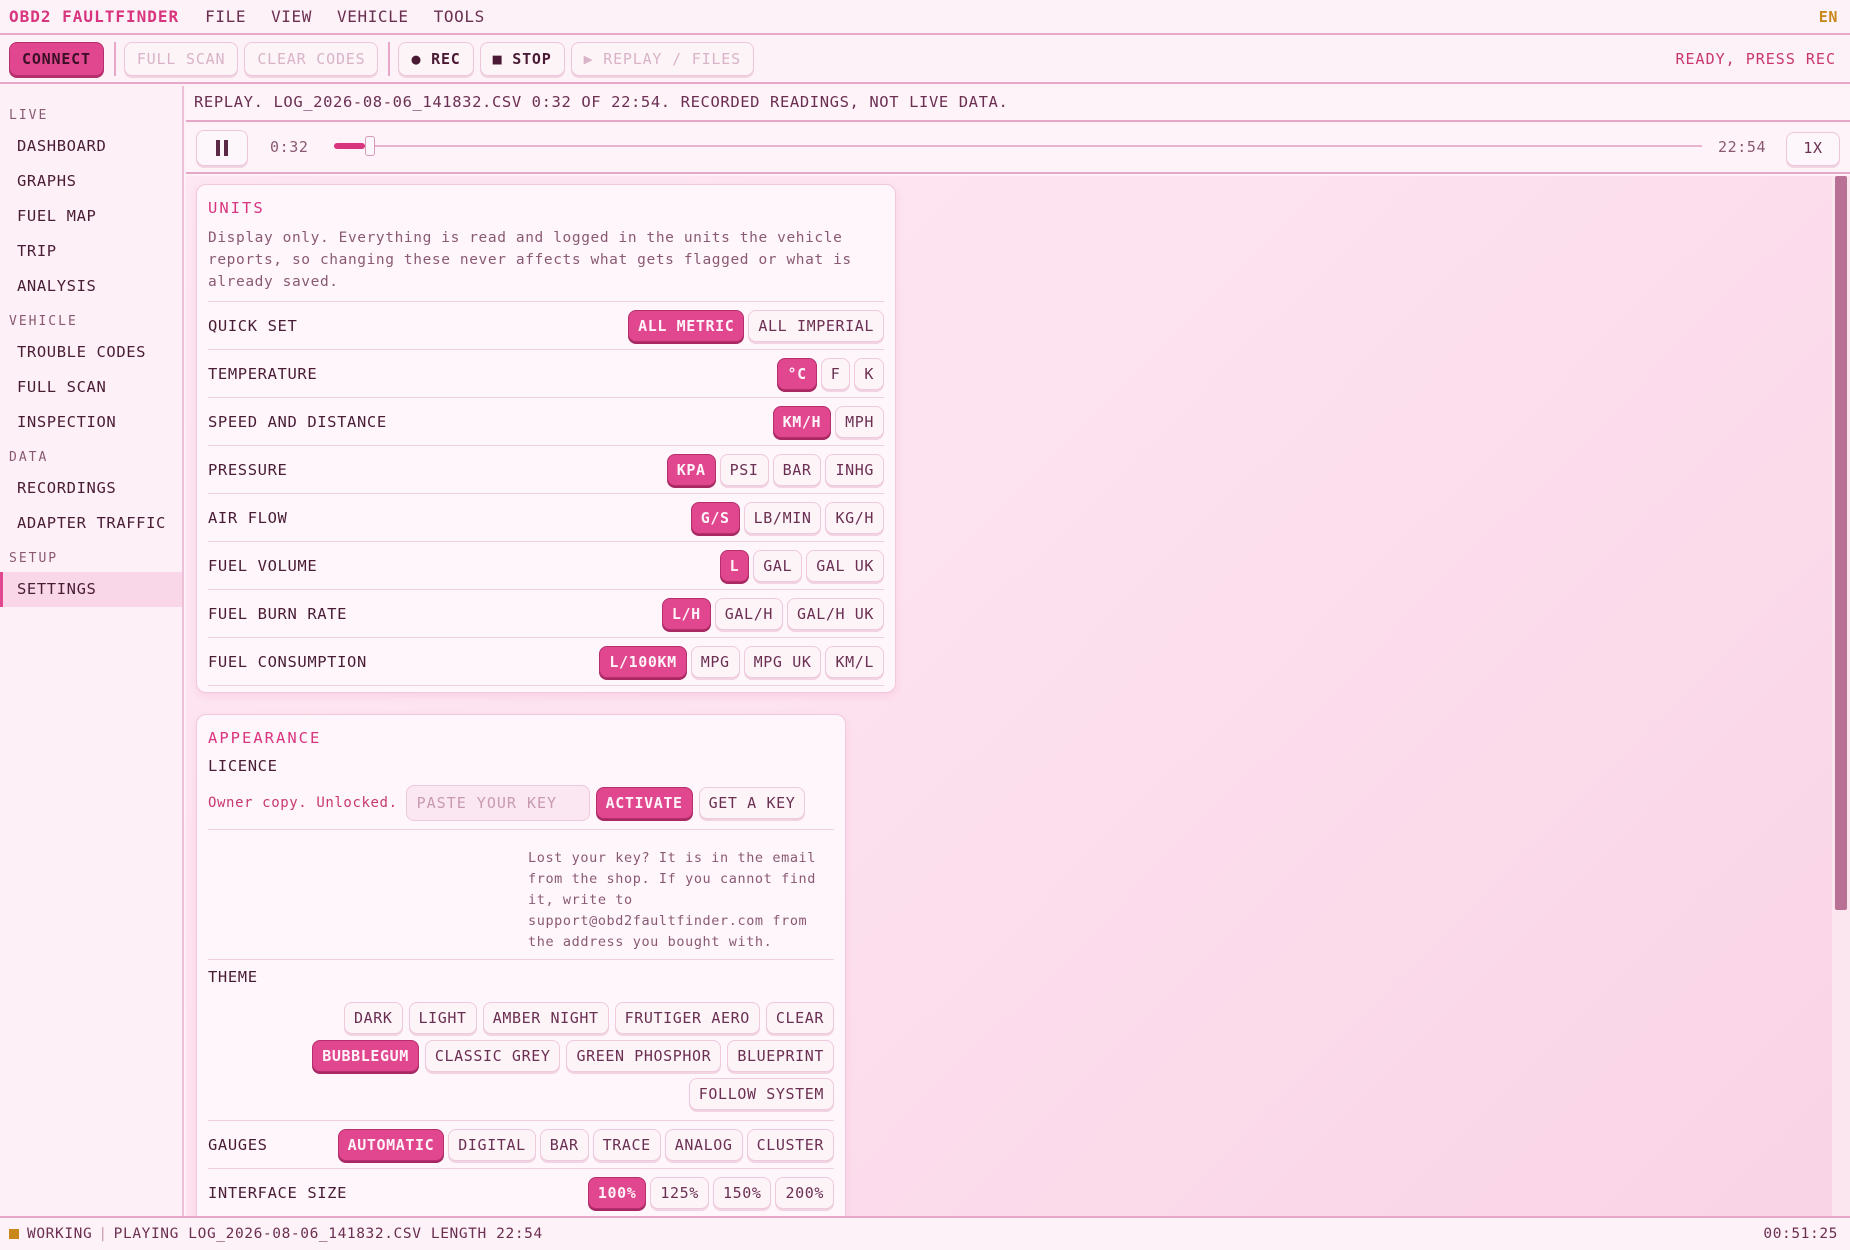 The height and width of the screenshot is (1250, 1850). Describe the element at coordinates (546, 518) in the screenshot. I see `setting-row-air-flow: AIR FLOW G/S LB/MIN KG/H` at that location.